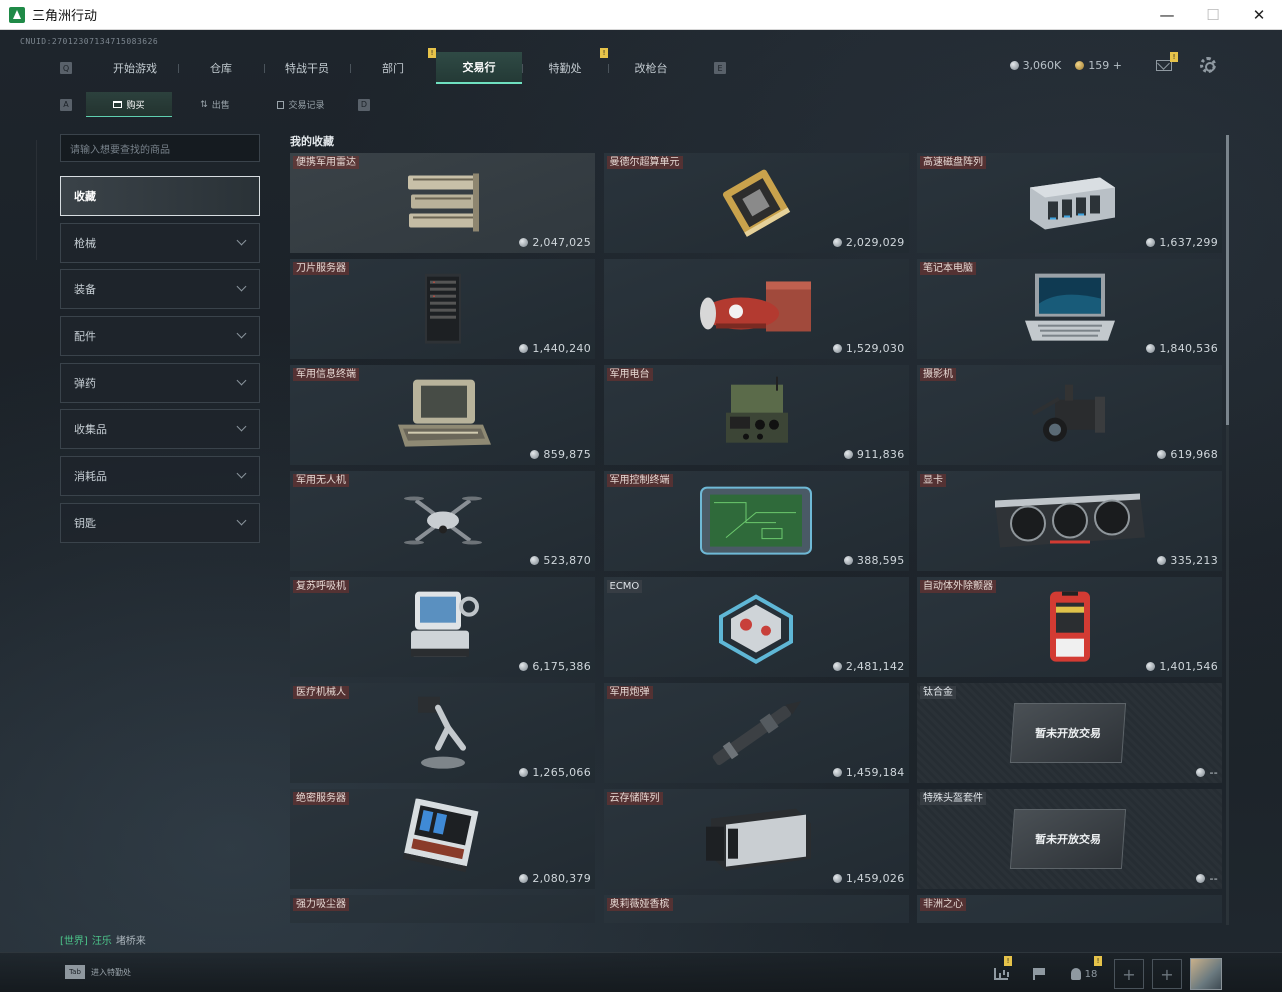  I want to click on item-price-value: 388,595, so click(880, 560).